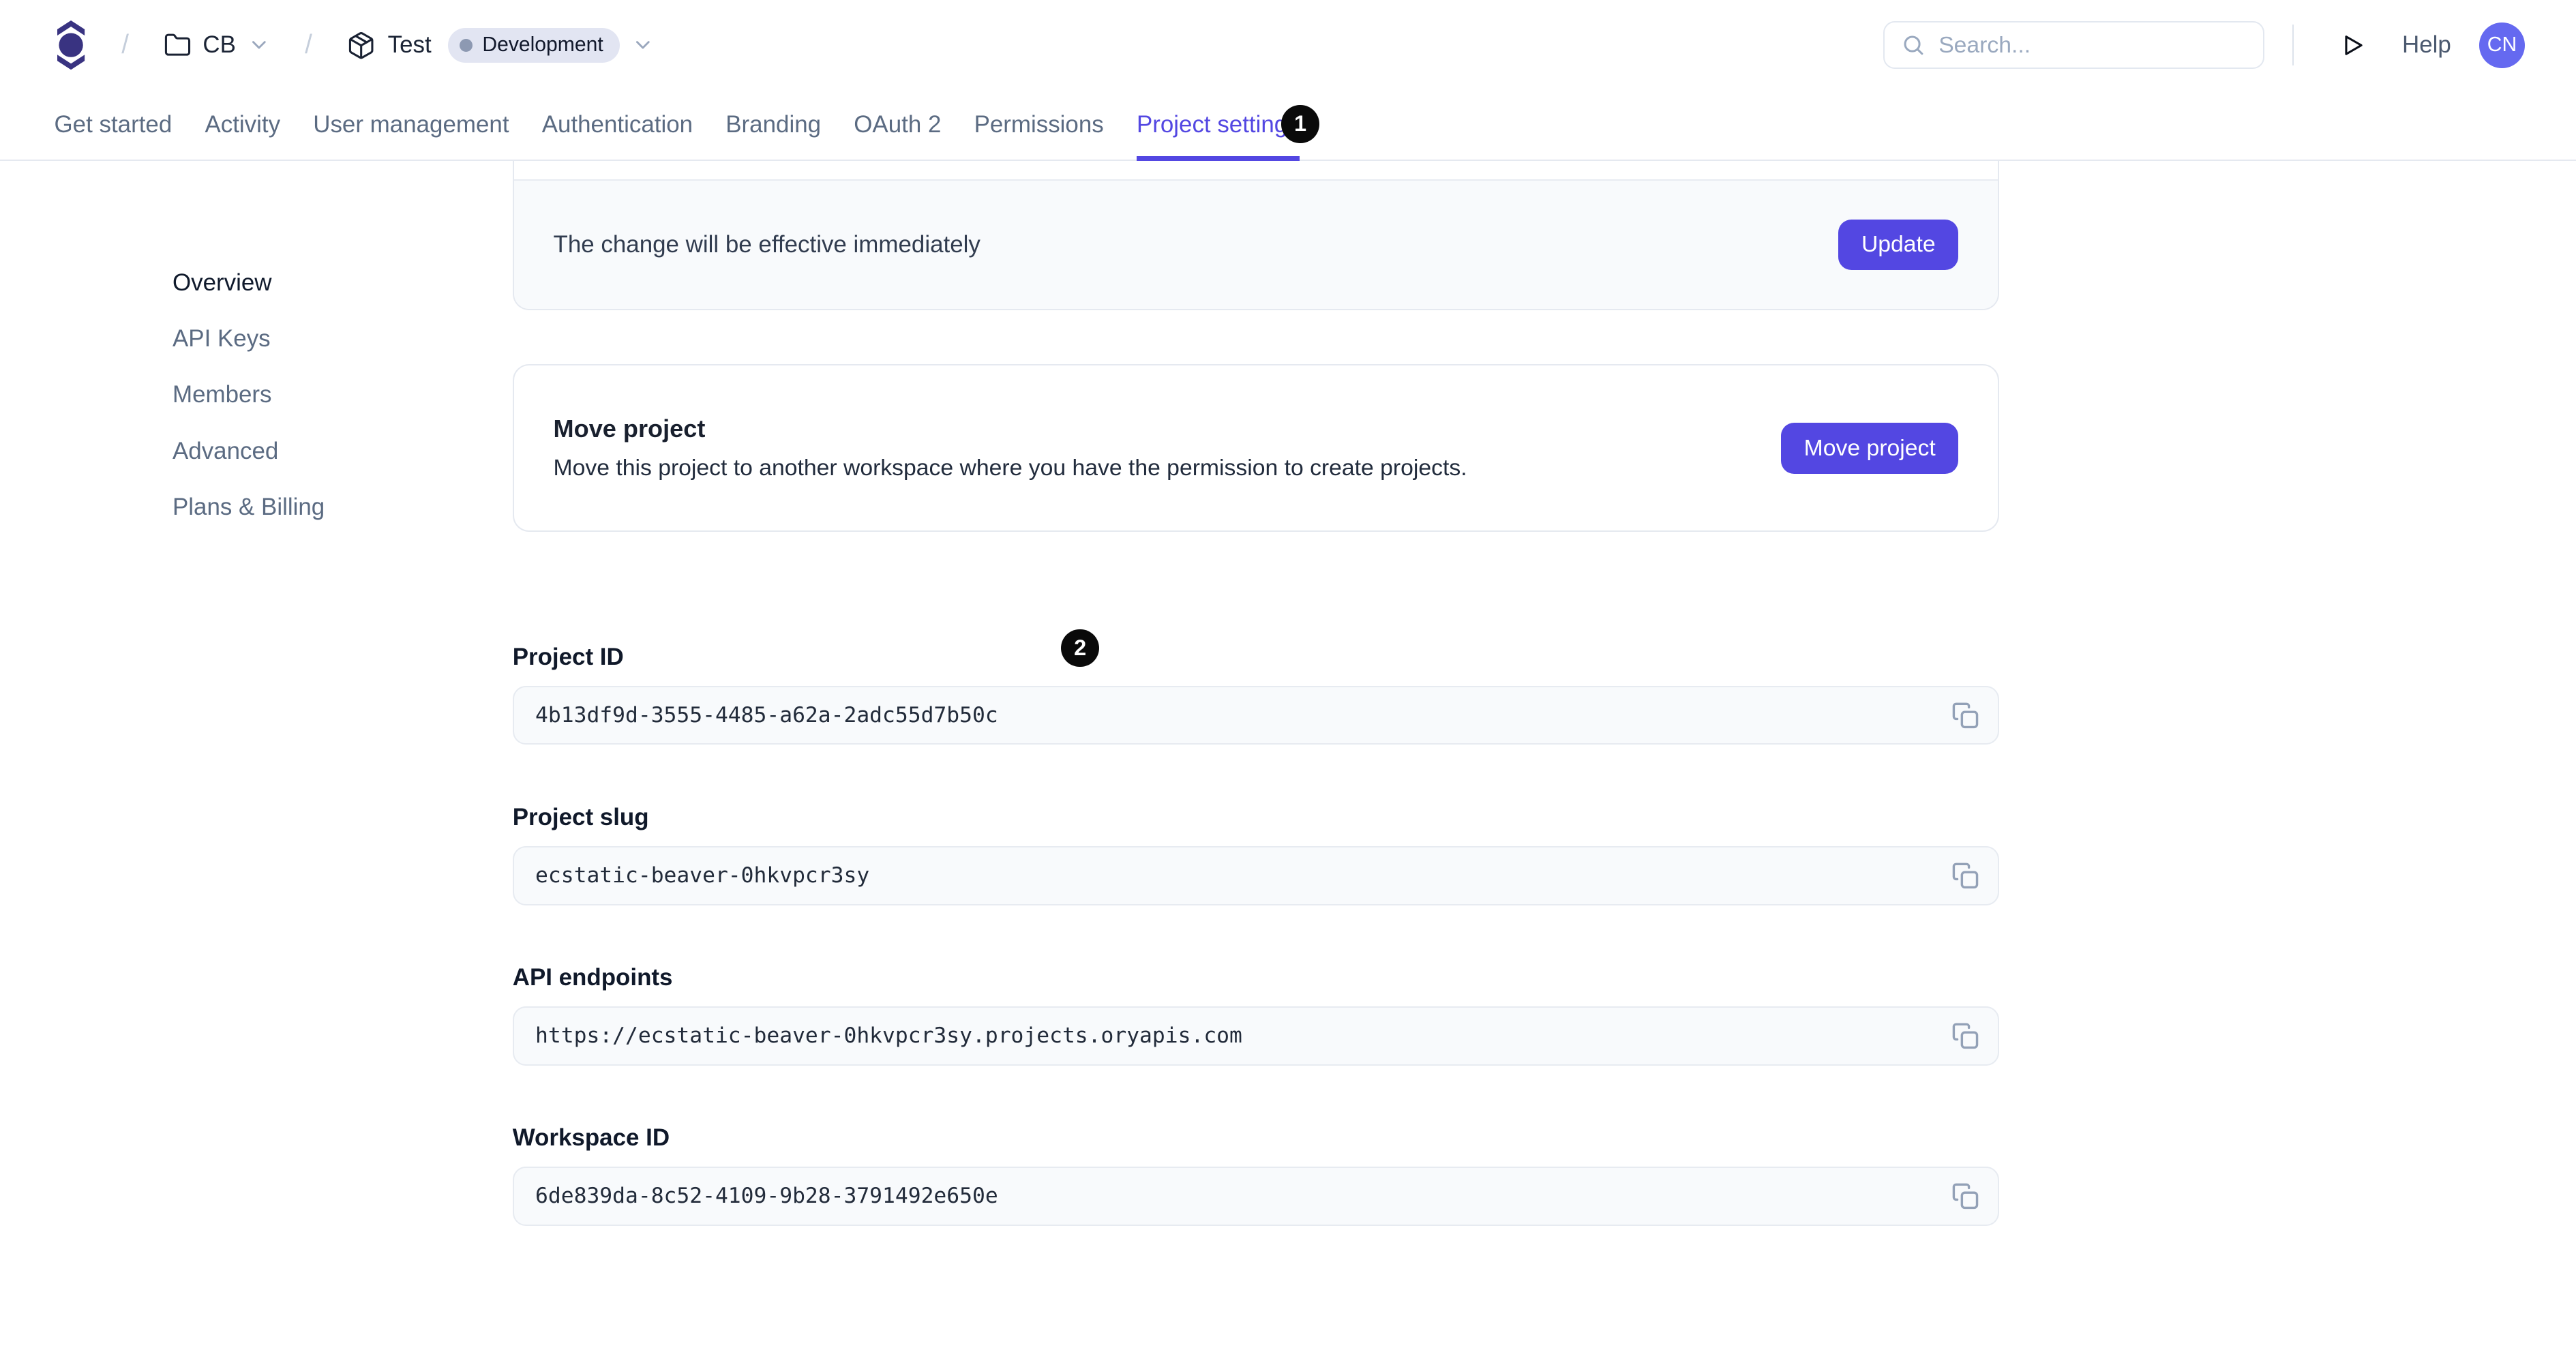 This screenshot has height=1365, width=2576. I want to click on move-project-button: Move project, so click(1870, 448).